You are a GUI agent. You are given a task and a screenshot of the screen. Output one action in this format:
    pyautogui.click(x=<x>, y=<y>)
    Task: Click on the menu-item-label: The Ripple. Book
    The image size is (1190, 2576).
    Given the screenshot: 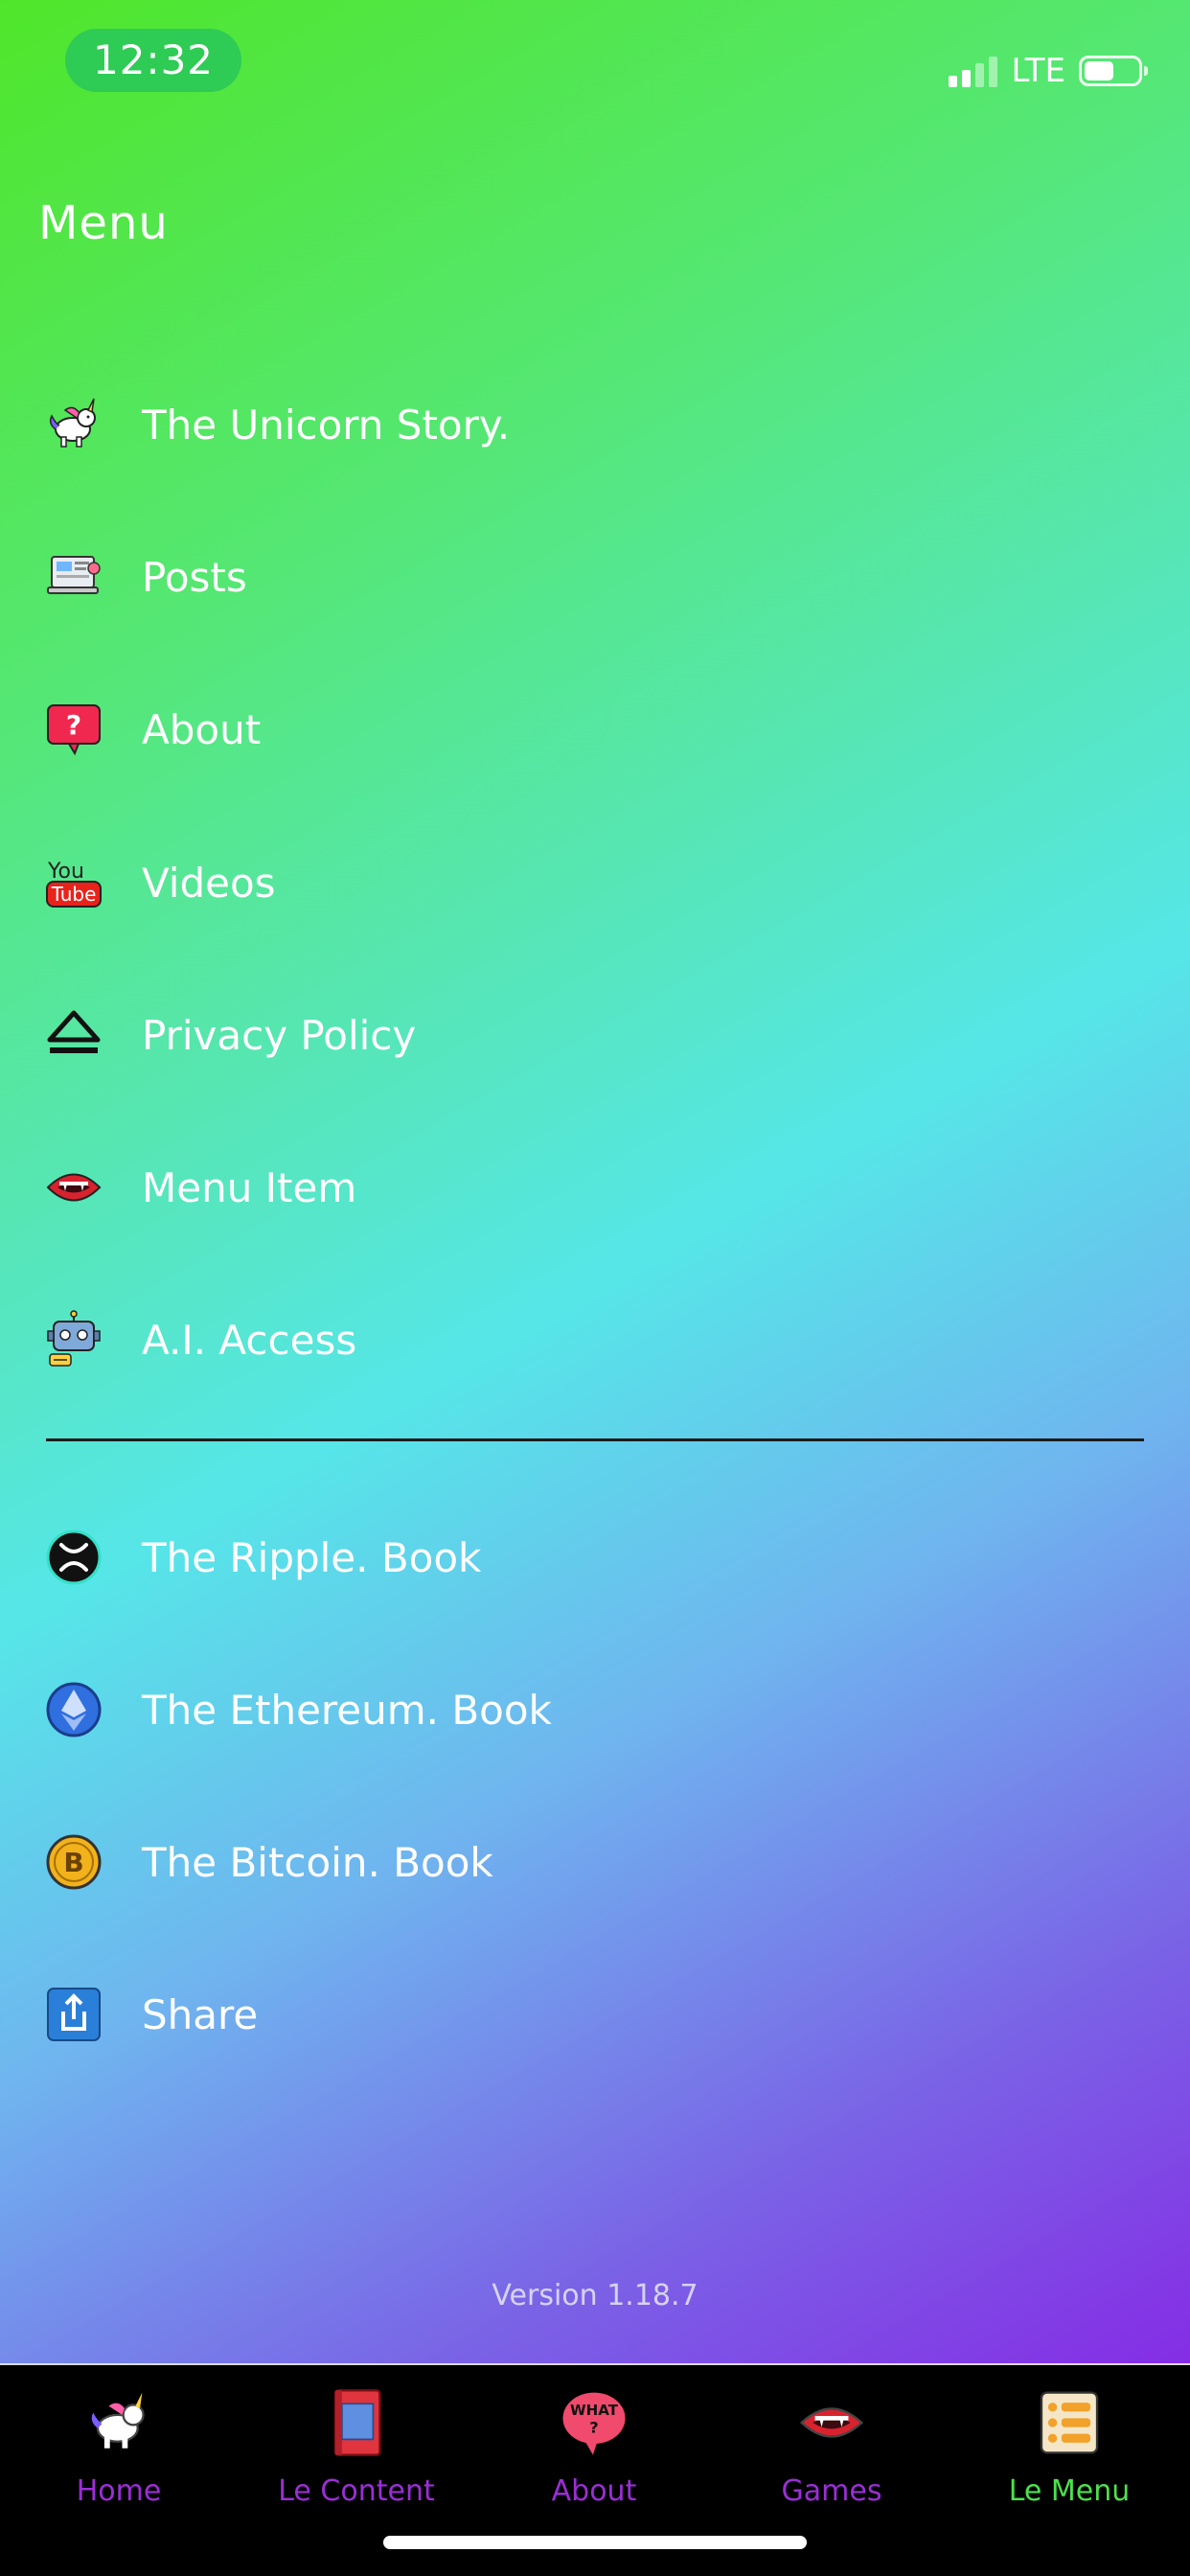 What is the action you would take?
    pyautogui.click(x=312, y=1557)
    